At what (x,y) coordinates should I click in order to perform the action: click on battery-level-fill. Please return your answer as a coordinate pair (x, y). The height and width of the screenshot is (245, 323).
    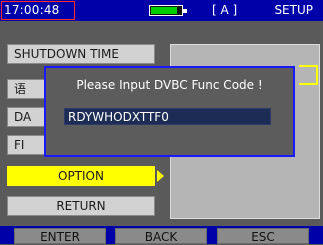
    Looking at the image, I should click on (164, 10).